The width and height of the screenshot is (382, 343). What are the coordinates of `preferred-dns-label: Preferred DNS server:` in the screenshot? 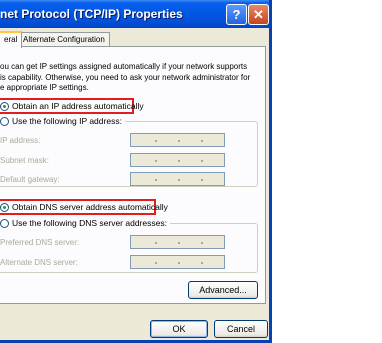 It's located at (40, 242).